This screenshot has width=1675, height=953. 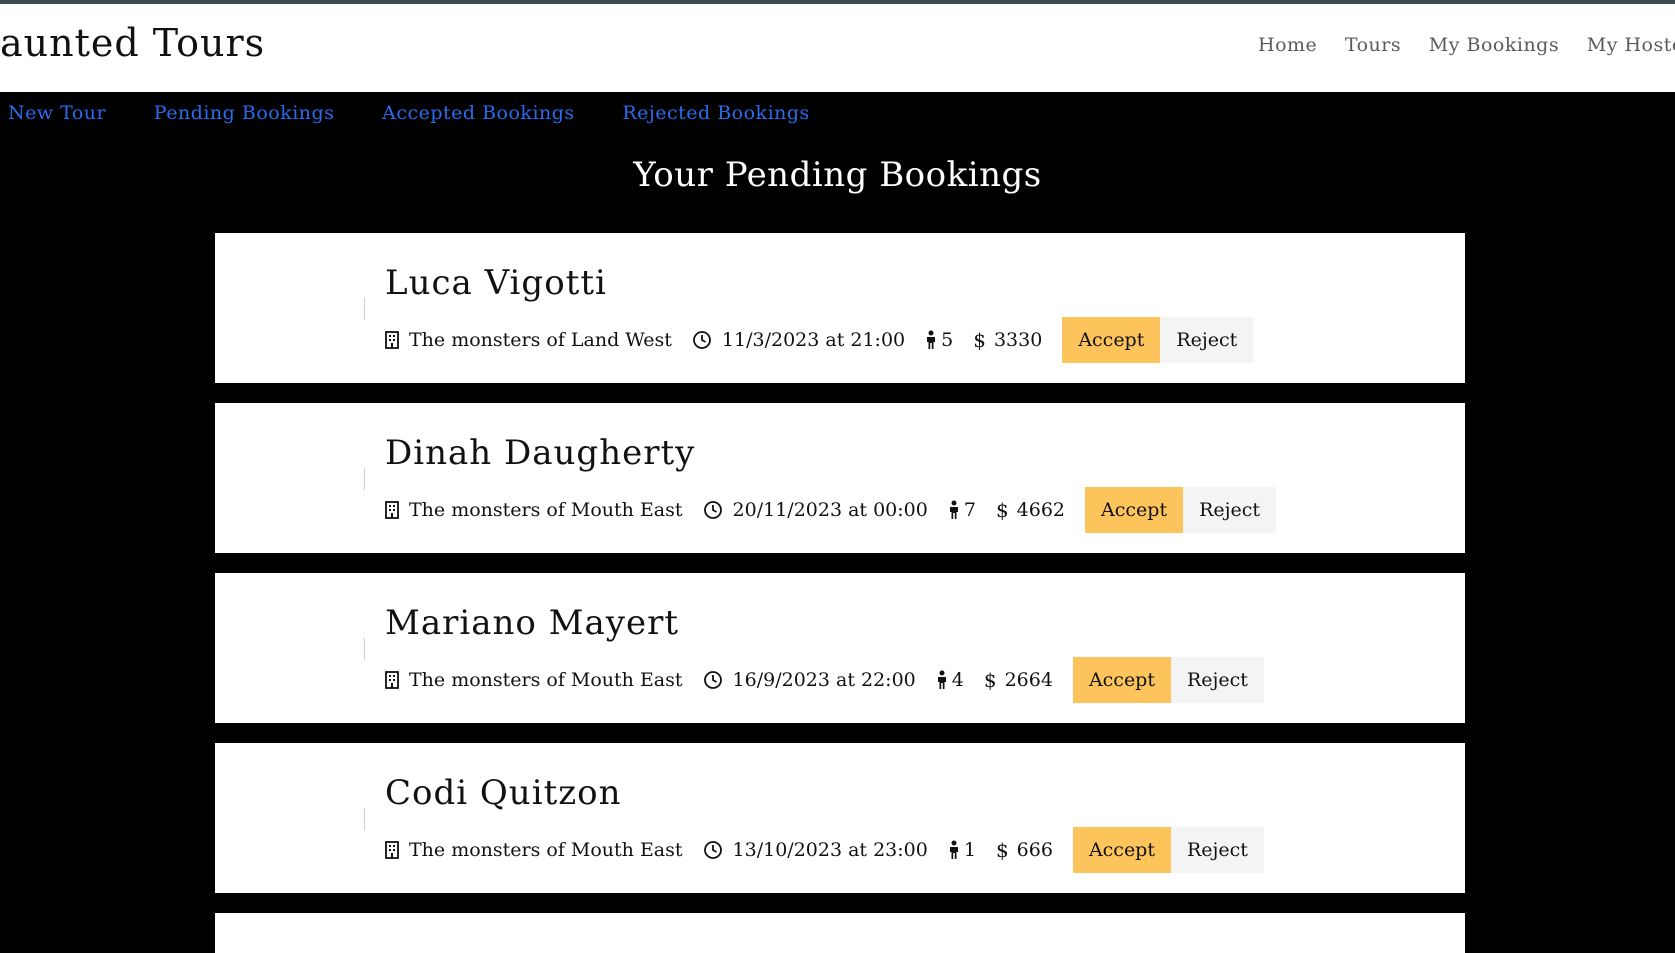 What do you see at coordinates (840, 933) in the screenshot?
I see `booking-card` at bounding box center [840, 933].